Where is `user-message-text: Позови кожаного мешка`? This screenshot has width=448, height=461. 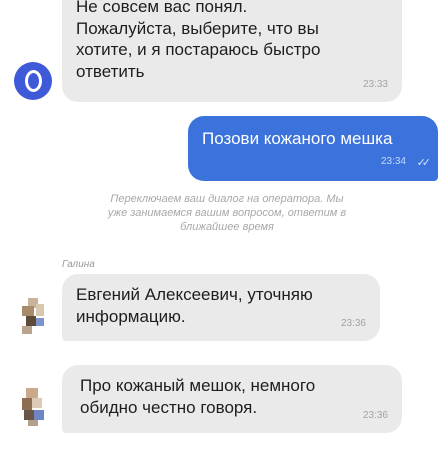
user-message-text: Позови кожаного мешка is located at coordinates (297, 138).